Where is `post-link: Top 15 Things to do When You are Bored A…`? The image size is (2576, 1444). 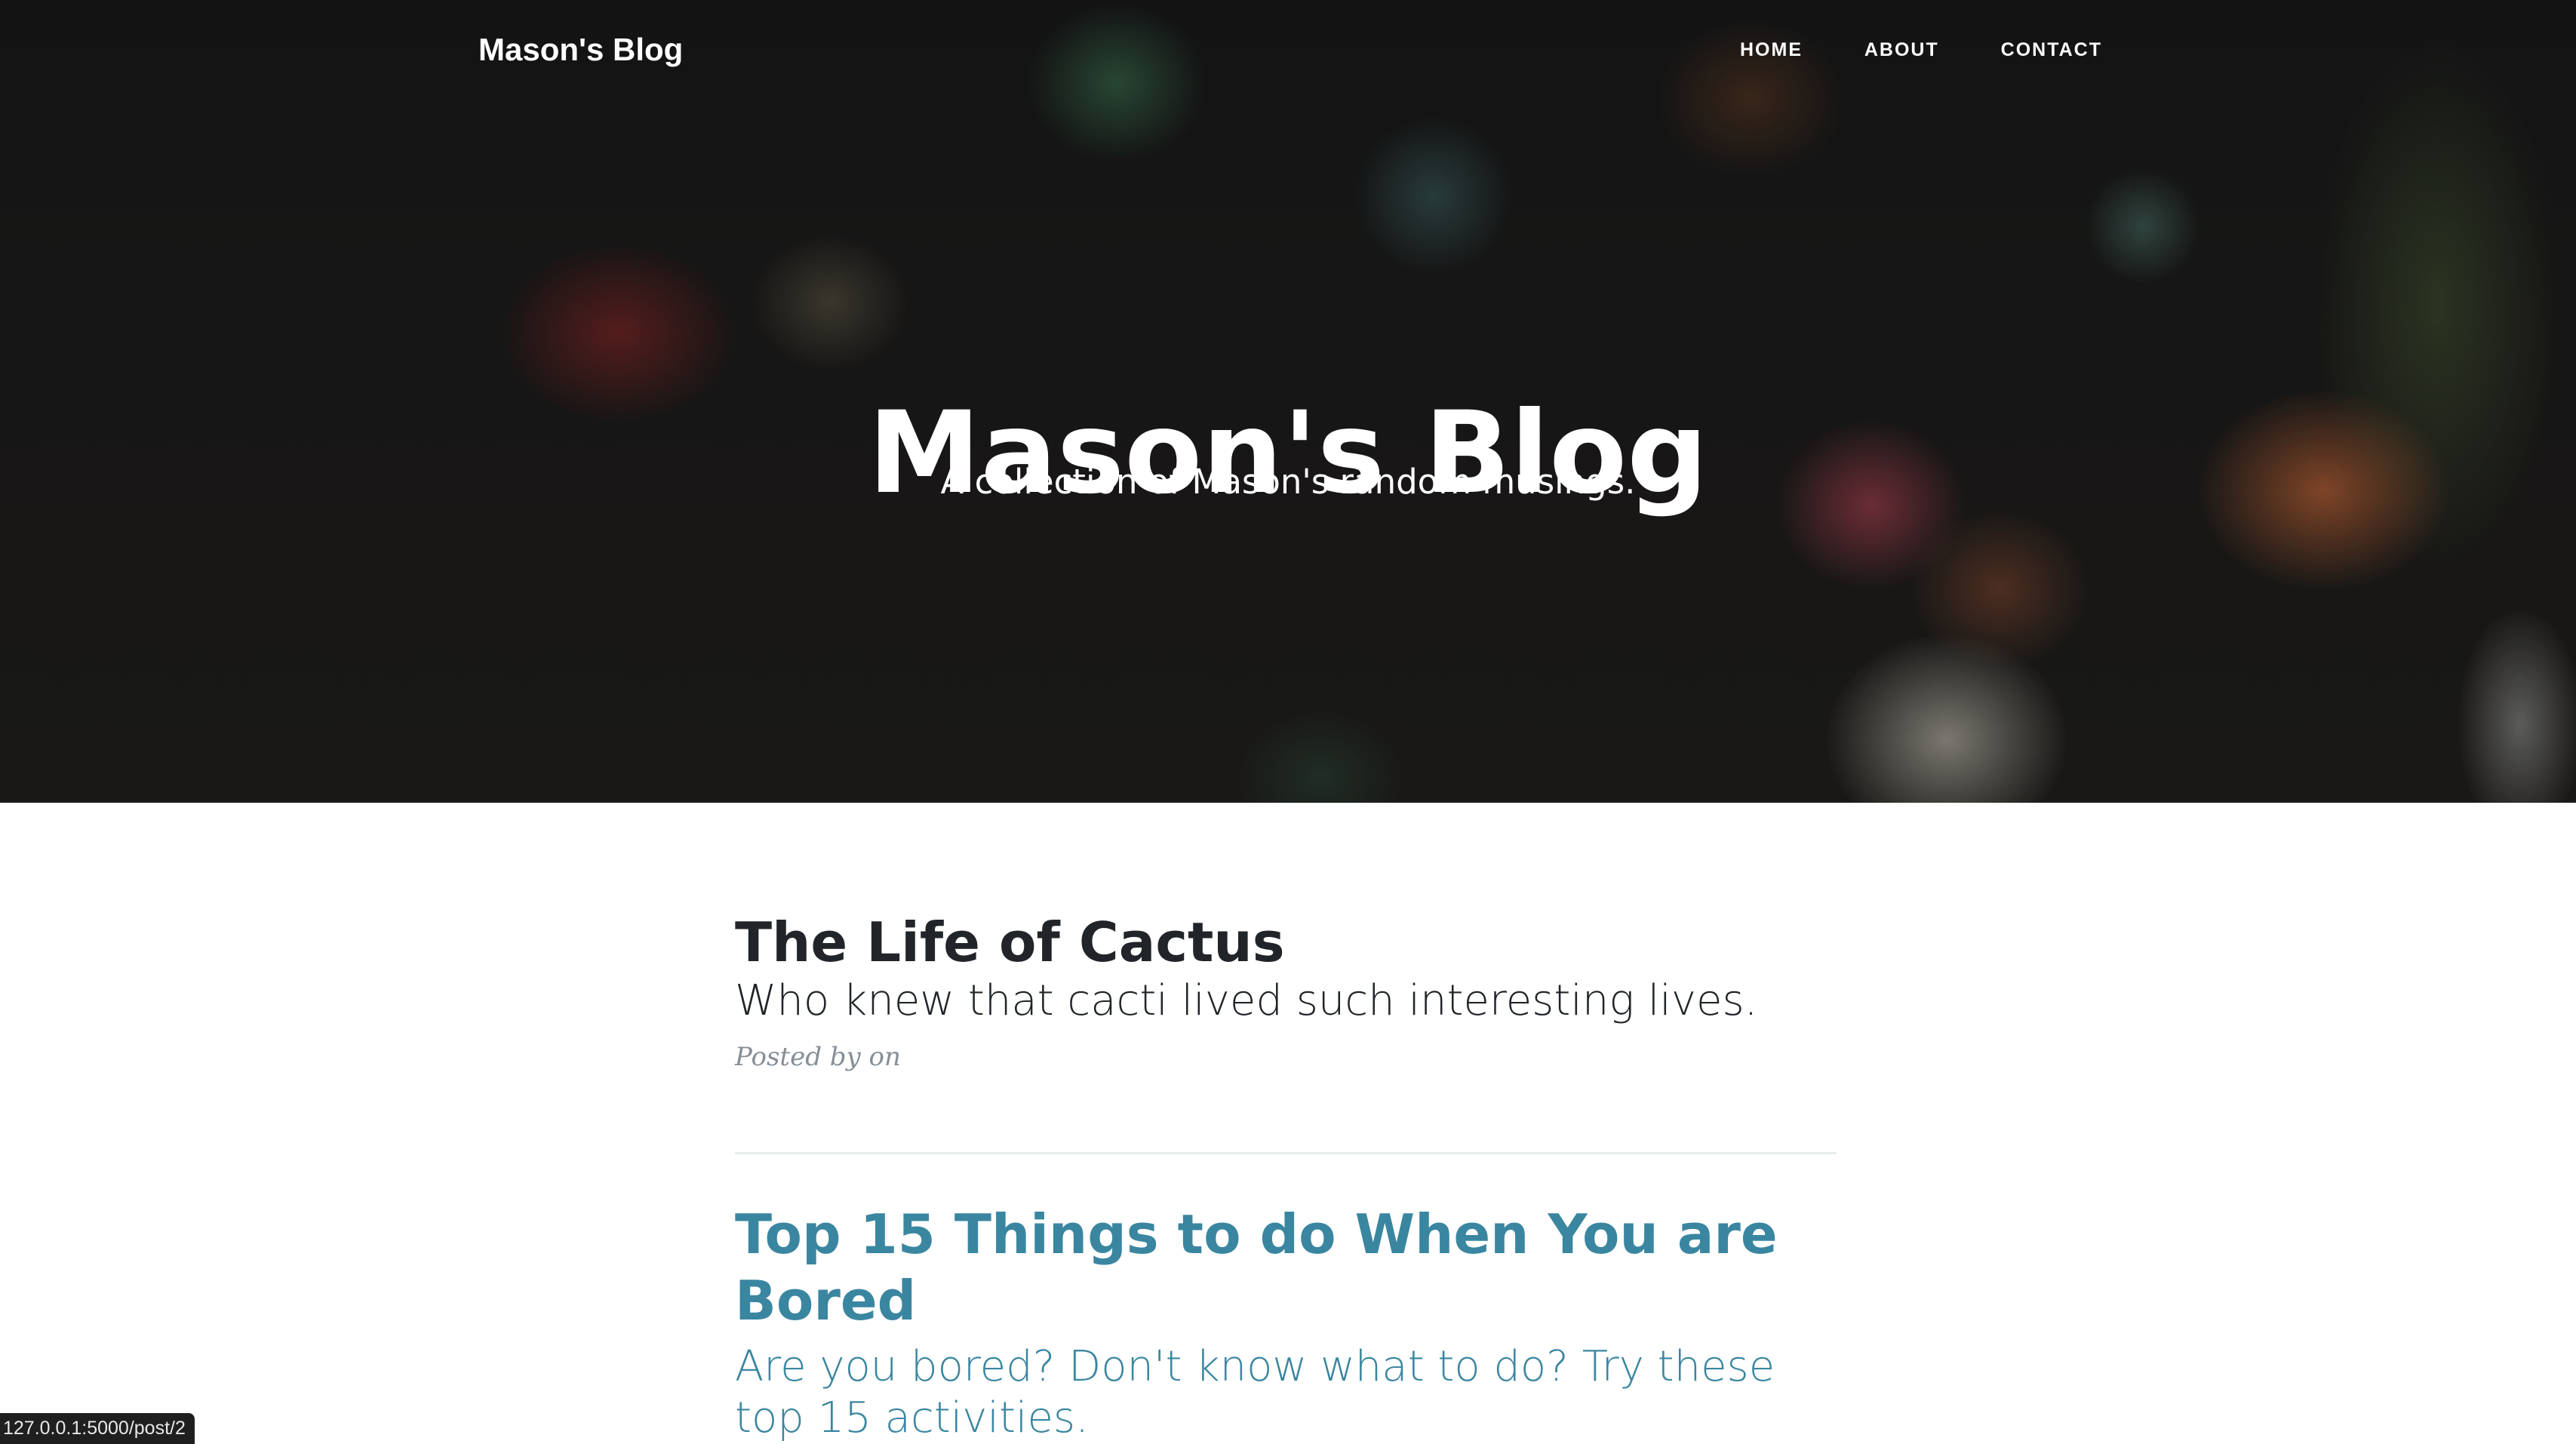
post-link: Top 15 Things to do When You are Bored A… is located at coordinates (1286, 1322).